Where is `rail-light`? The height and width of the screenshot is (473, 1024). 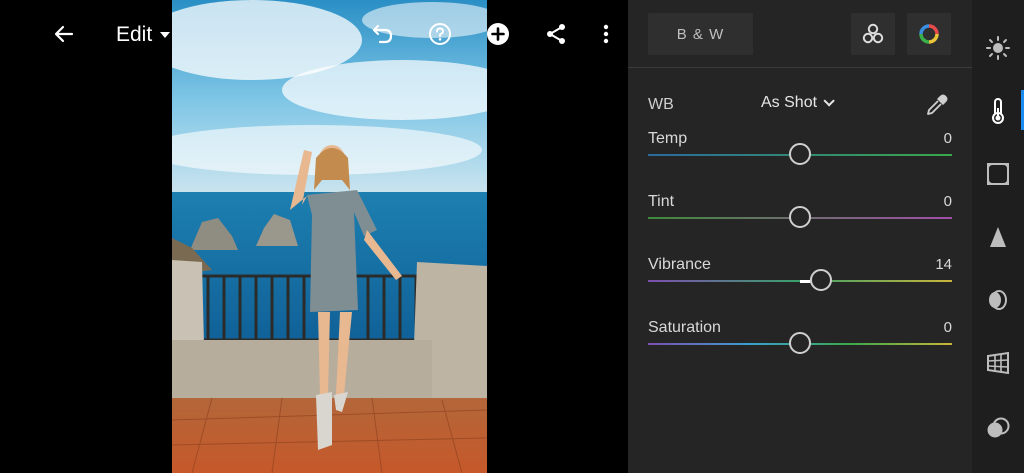 rail-light is located at coordinates (998, 48).